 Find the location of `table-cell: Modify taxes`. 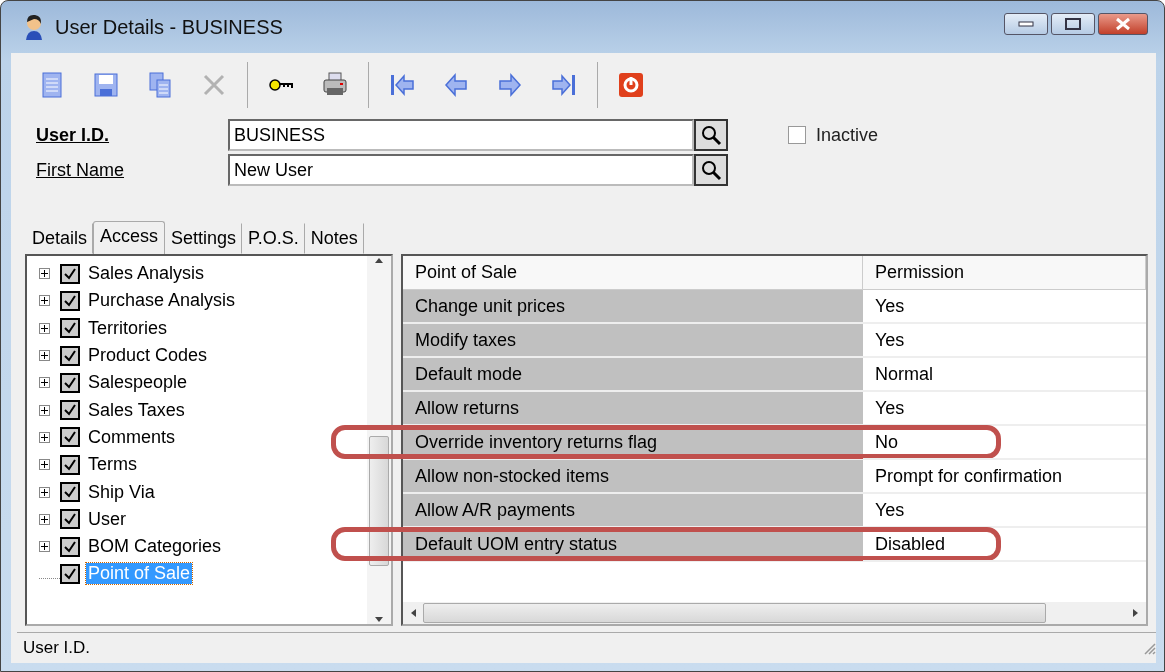

table-cell: Modify taxes is located at coordinates (633, 341).